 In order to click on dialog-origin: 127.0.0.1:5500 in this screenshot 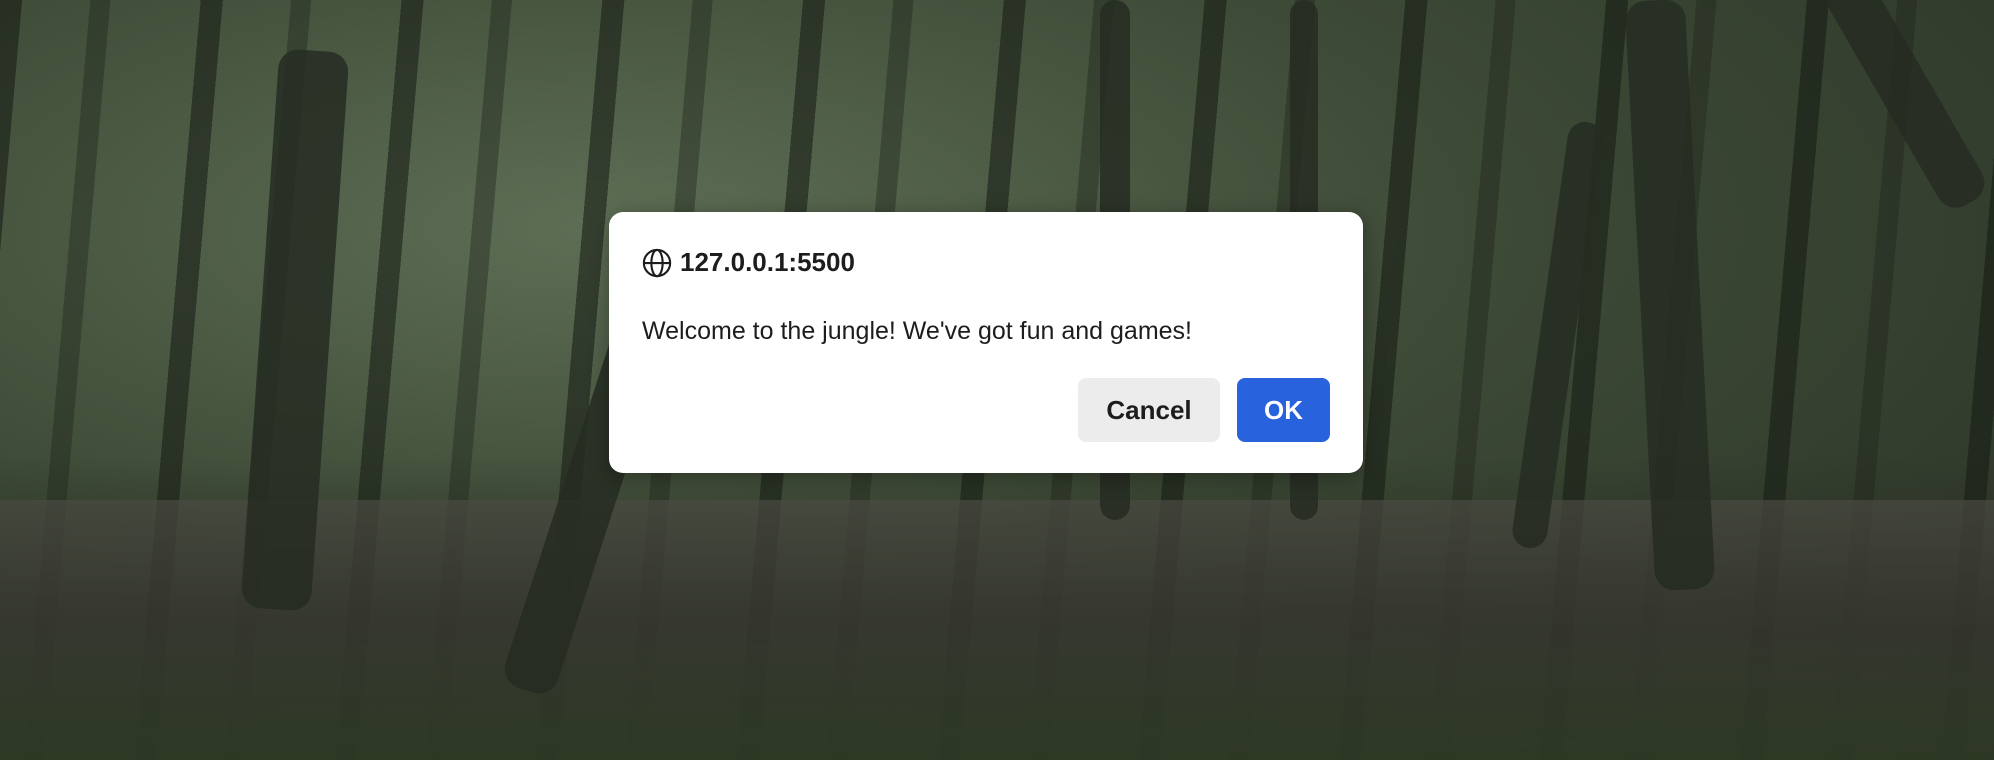, I will do `click(767, 262)`.